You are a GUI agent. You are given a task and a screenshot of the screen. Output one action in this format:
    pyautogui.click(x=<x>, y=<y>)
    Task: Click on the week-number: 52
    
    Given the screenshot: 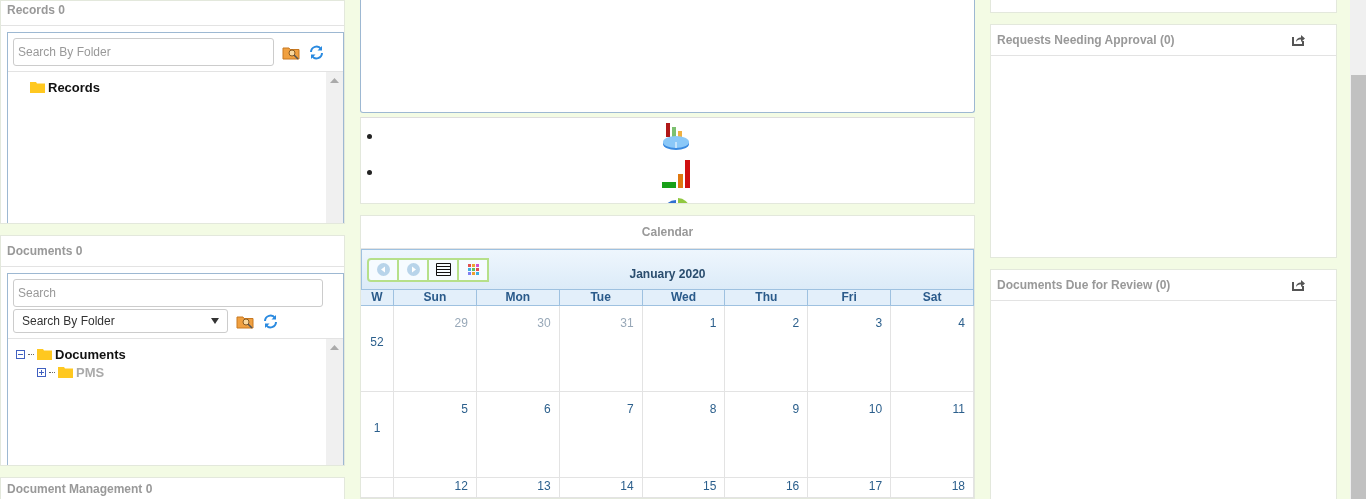 What is the action you would take?
    pyautogui.click(x=377, y=349)
    